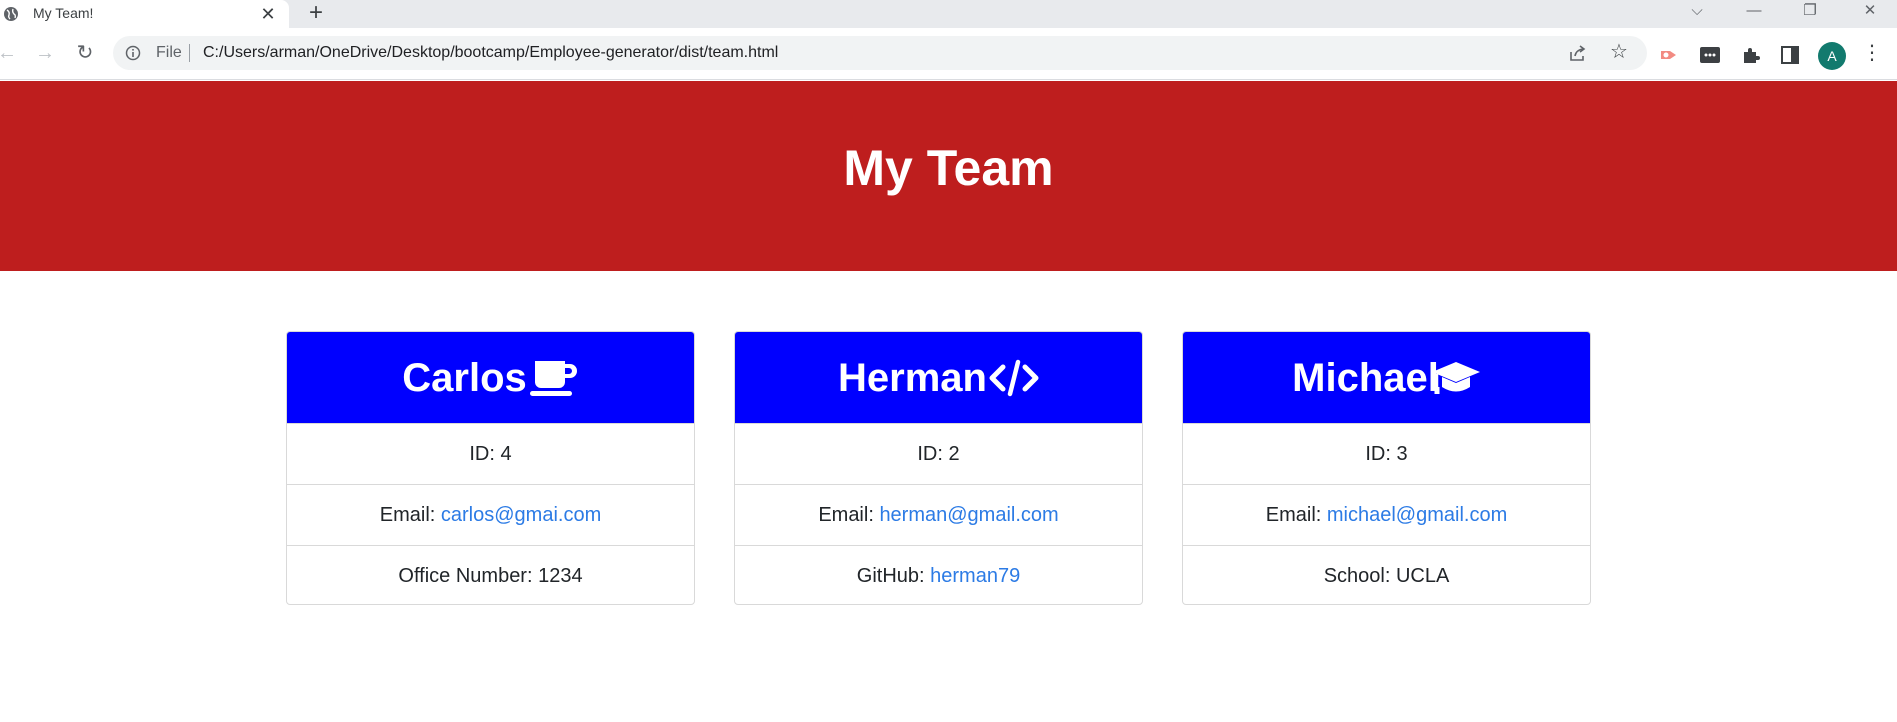 Image resolution: width=1897 pixels, height=722 pixels. I want to click on coffee-mug-icon, so click(553, 378).